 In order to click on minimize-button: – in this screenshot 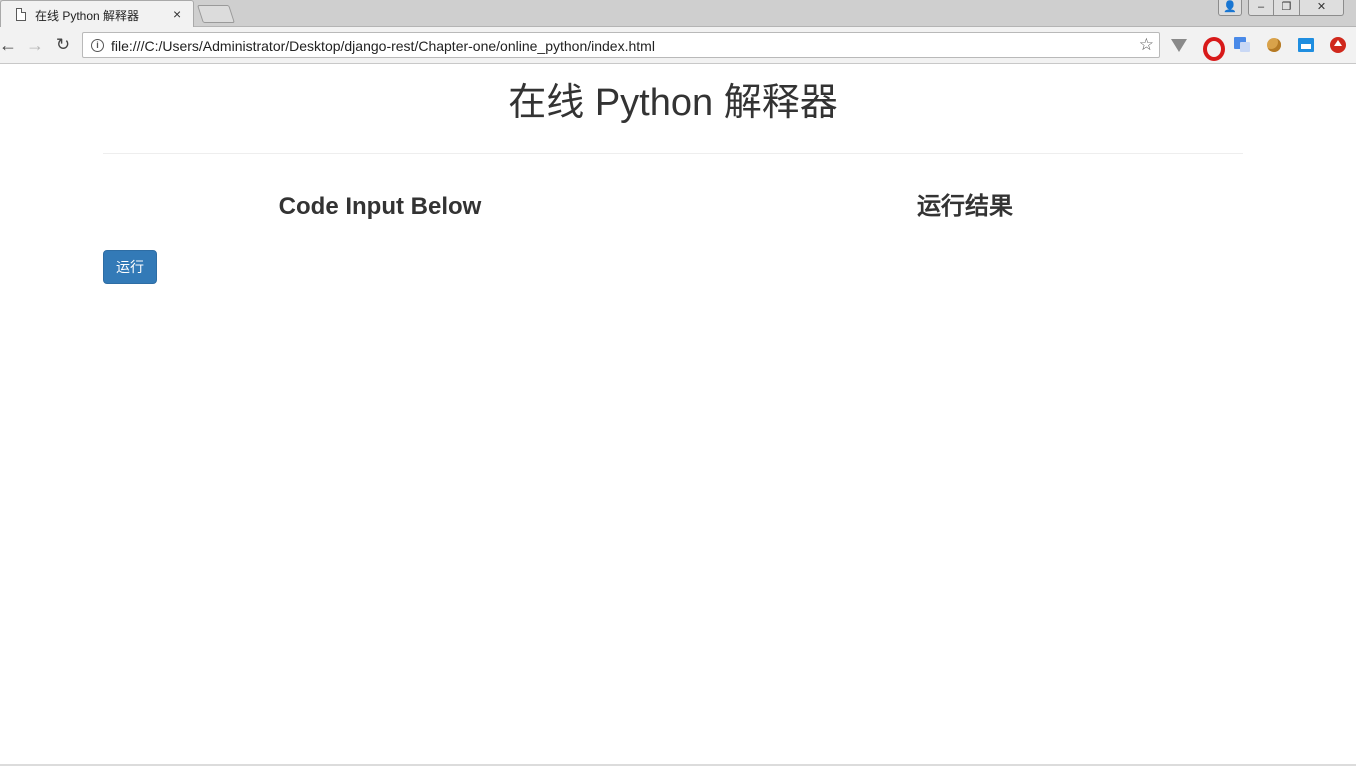, I will do `click(1261, 8)`.